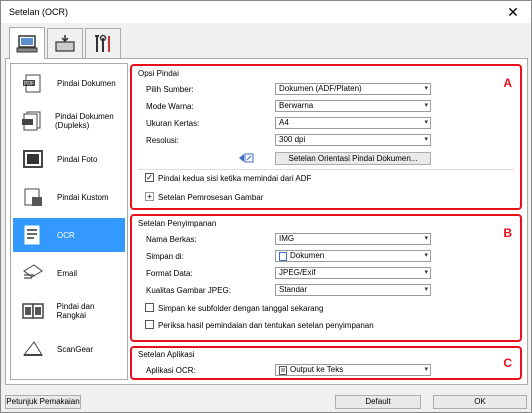 This screenshot has width=532, height=413. I want to click on text-output-icon, so click(283, 372).